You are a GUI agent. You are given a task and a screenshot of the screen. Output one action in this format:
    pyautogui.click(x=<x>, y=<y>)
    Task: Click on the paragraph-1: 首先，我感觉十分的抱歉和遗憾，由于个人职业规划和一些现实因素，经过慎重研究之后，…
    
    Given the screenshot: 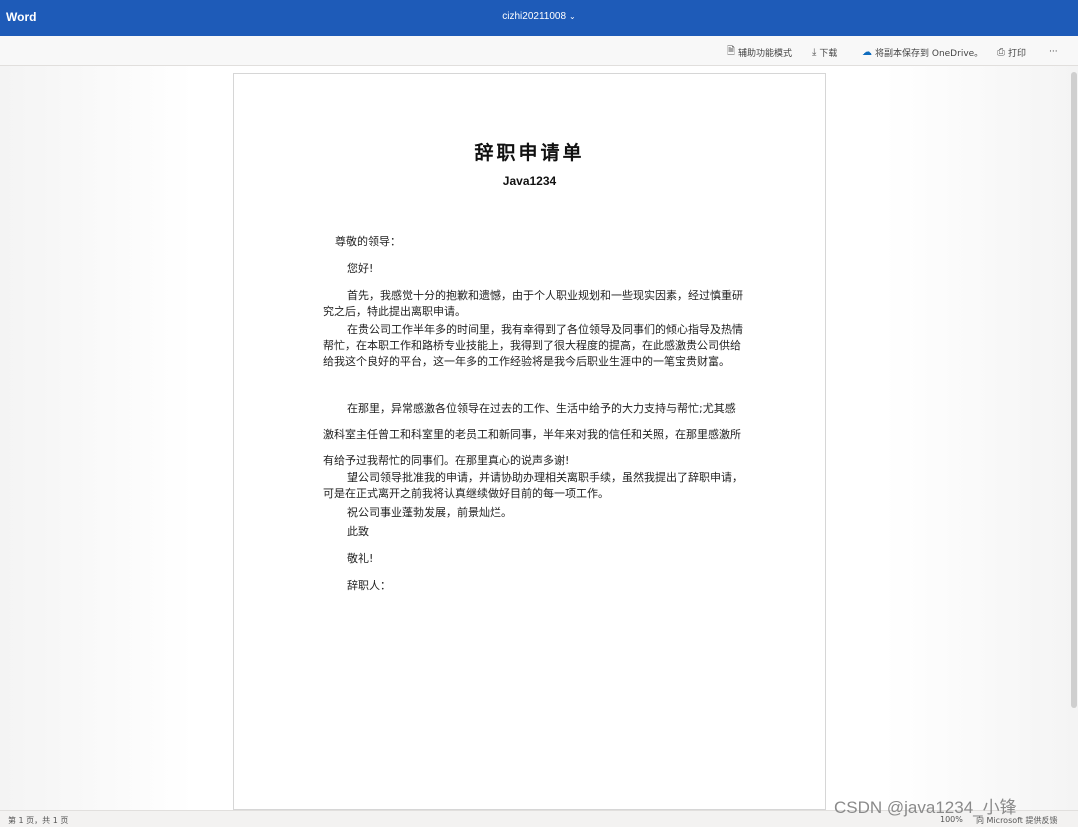 What is the action you would take?
    pyautogui.click(x=533, y=303)
    